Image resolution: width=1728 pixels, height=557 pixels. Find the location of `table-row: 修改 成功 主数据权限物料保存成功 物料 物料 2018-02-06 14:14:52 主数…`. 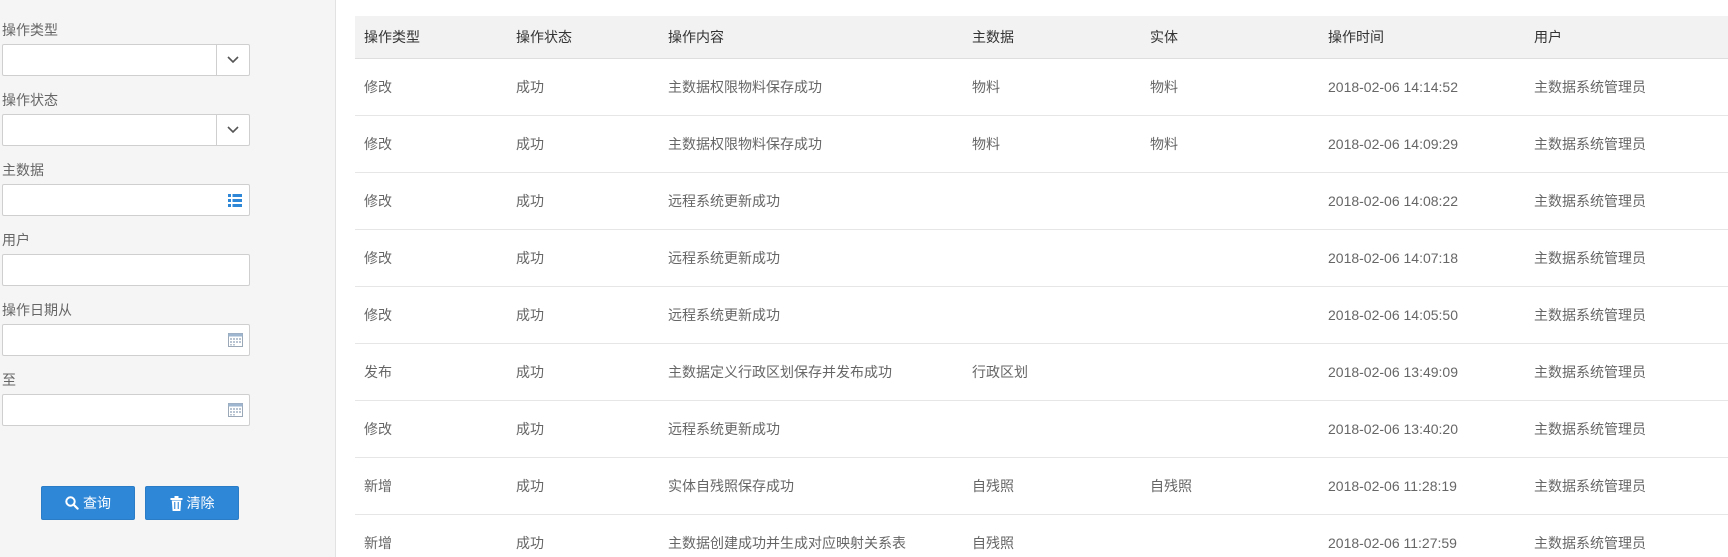

table-row: 修改 成功 主数据权限物料保存成功 物料 物料 2018-02-06 14:14:52 主数… is located at coordinates (1041, 87).